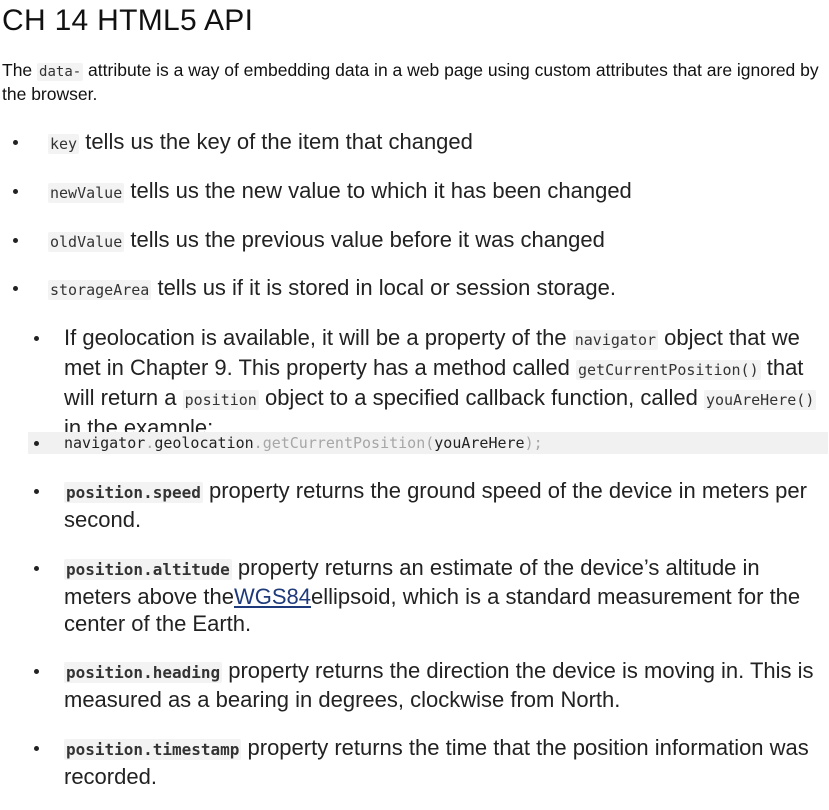  Describe the element at coordinates (86, 242) in the screenshot. I see `code-oldvalue: oldValue` at that location.